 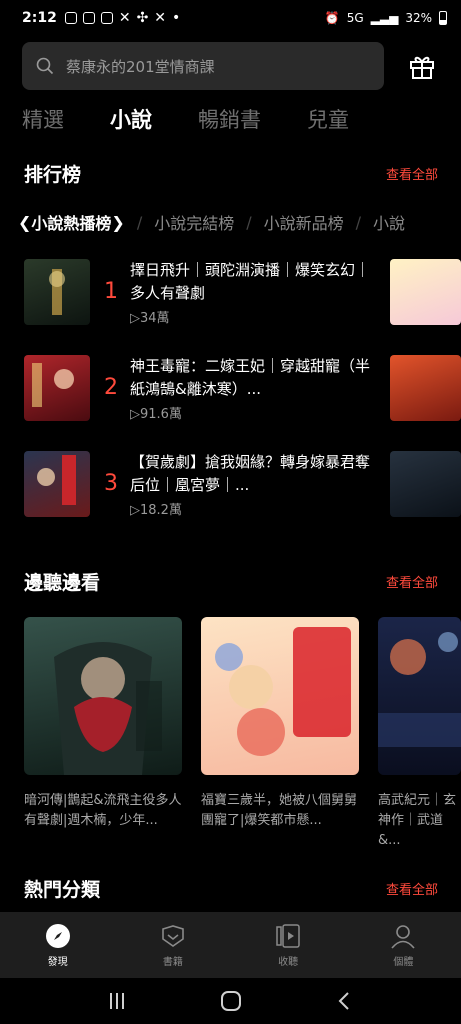 What do you see at coordinates (118, 222) in the screenshot?
I see `laurel-icon-right: ❯` at bounding box center [118, 222].